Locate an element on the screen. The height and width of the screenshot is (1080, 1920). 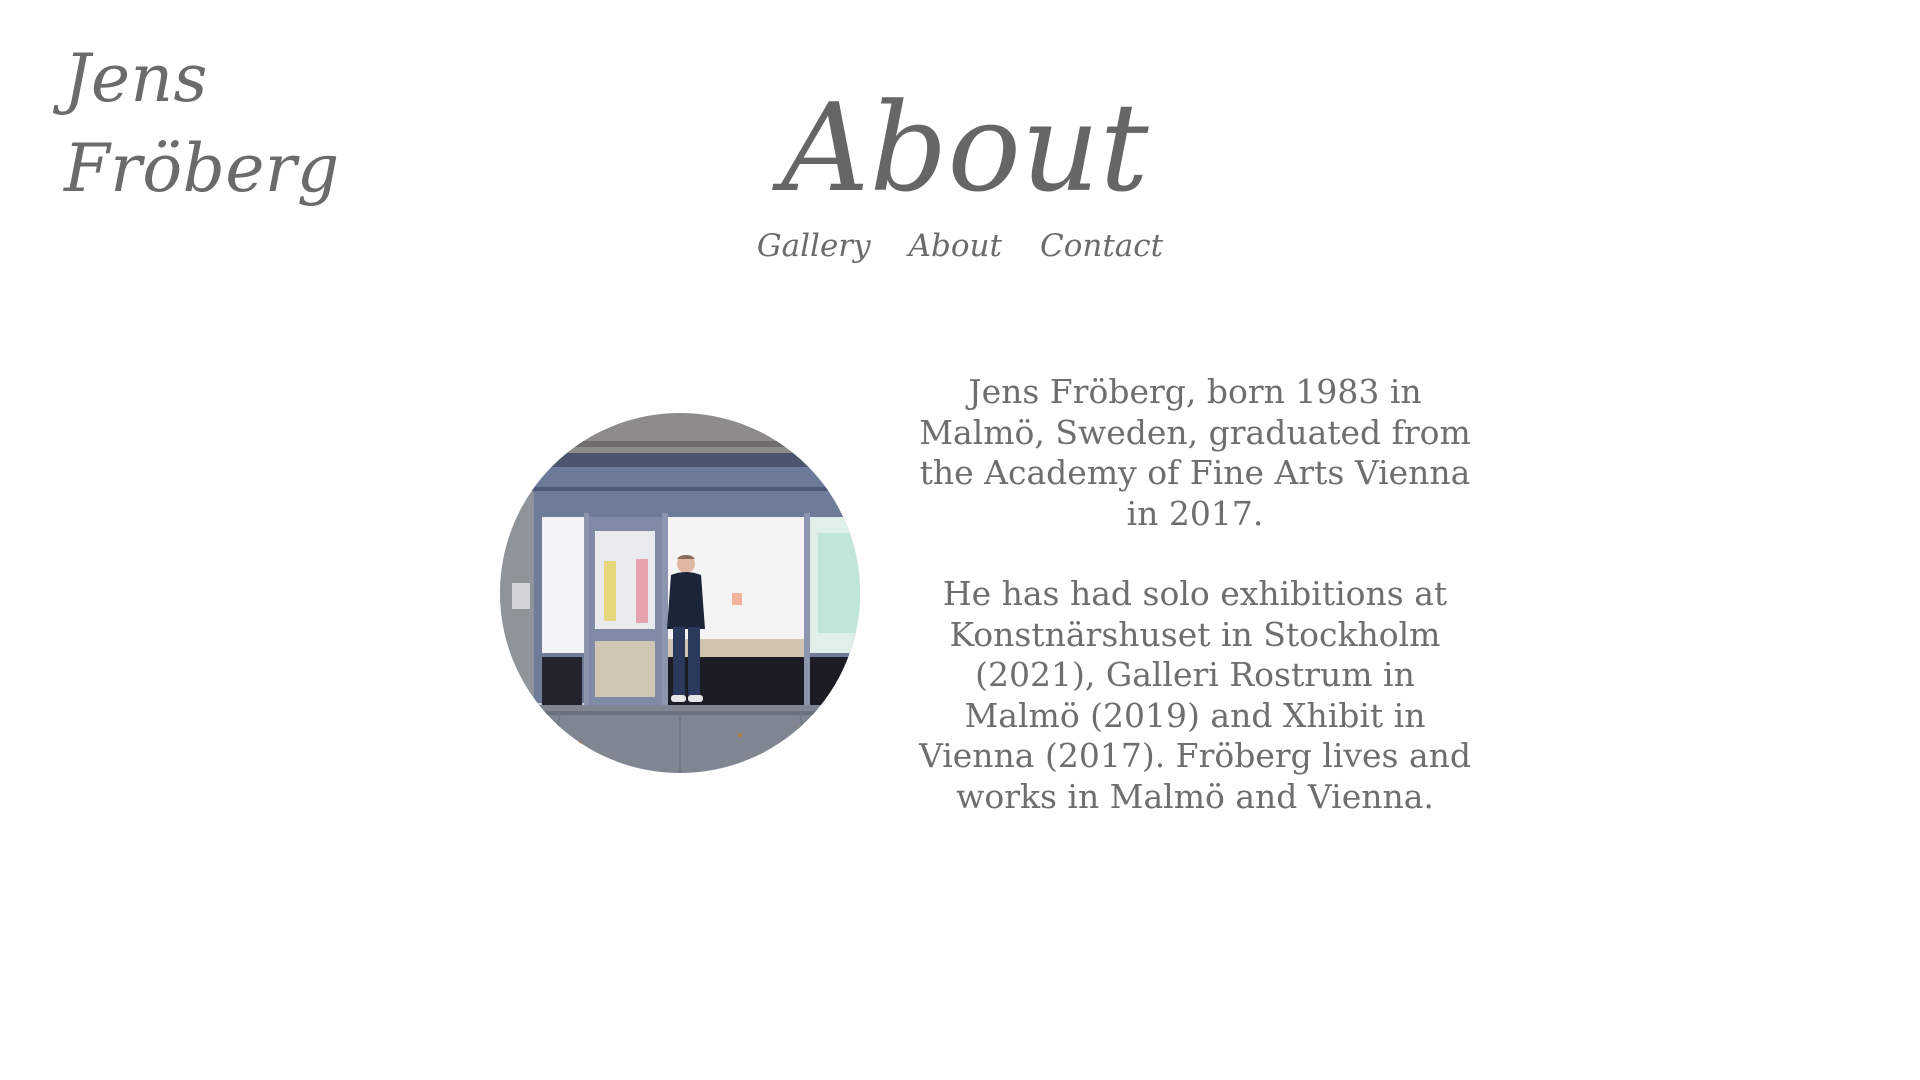
nav-link-contact: Contact is located at coordinates (1101, 246).